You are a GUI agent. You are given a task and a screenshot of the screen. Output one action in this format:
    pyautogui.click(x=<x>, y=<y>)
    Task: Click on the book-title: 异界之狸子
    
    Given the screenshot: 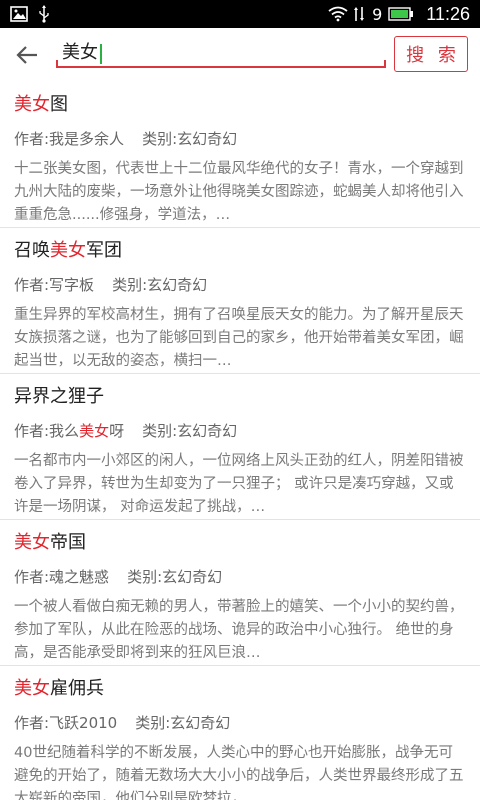 What is the action you would take?
    pyautogui.click(x=240, y=397)
    